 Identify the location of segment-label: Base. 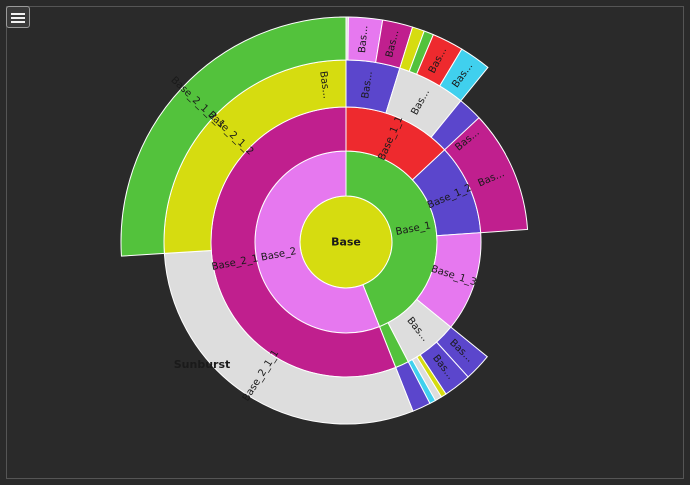
(346, 242).